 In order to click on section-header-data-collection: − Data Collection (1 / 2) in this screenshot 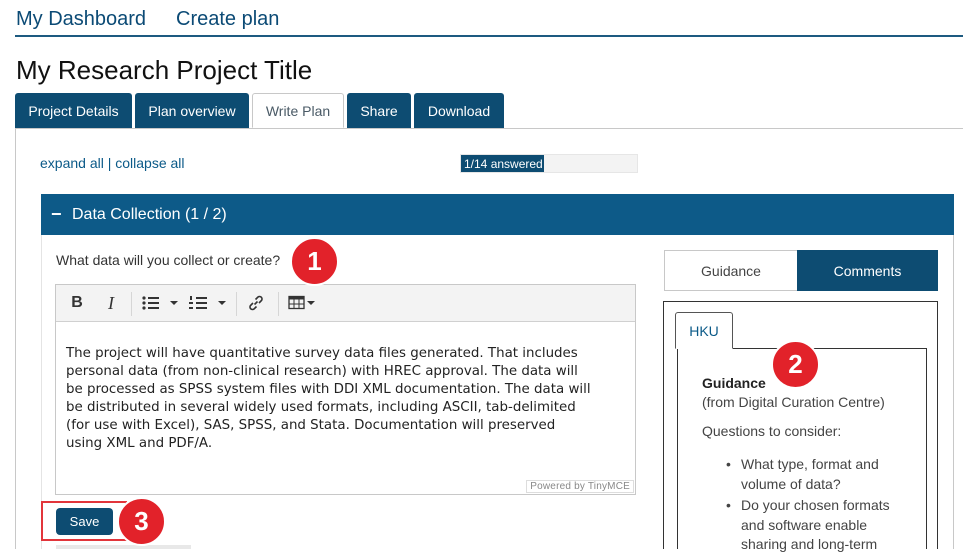, I will do `click(497, 214)`.